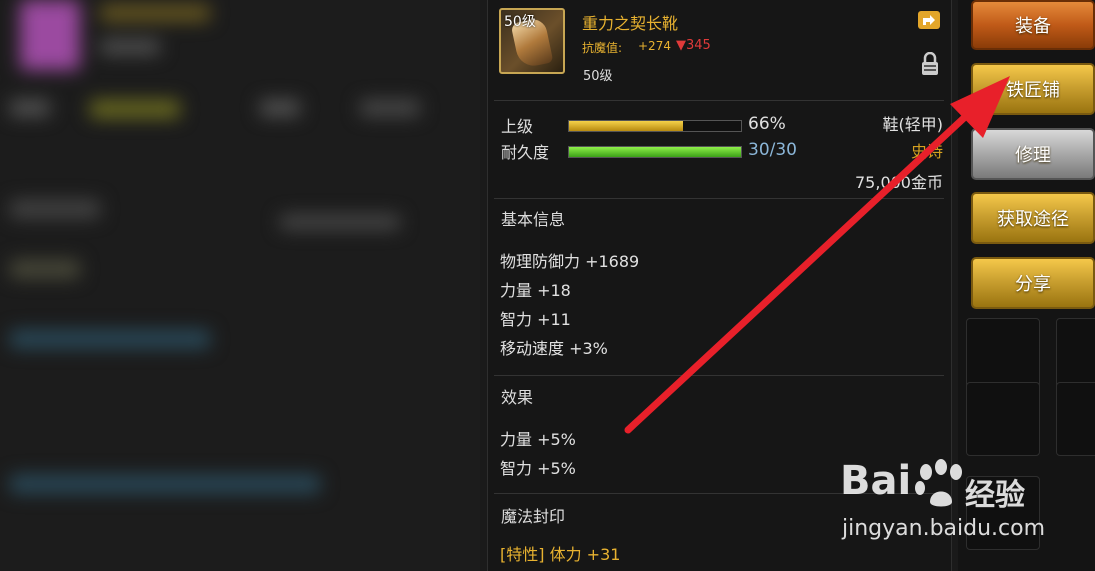 This screenshot has width=1095, height=571. What do you see at coordinates (938, 483) in the screenshot?
I see `paw-icon` at bounding box center [938, 483].